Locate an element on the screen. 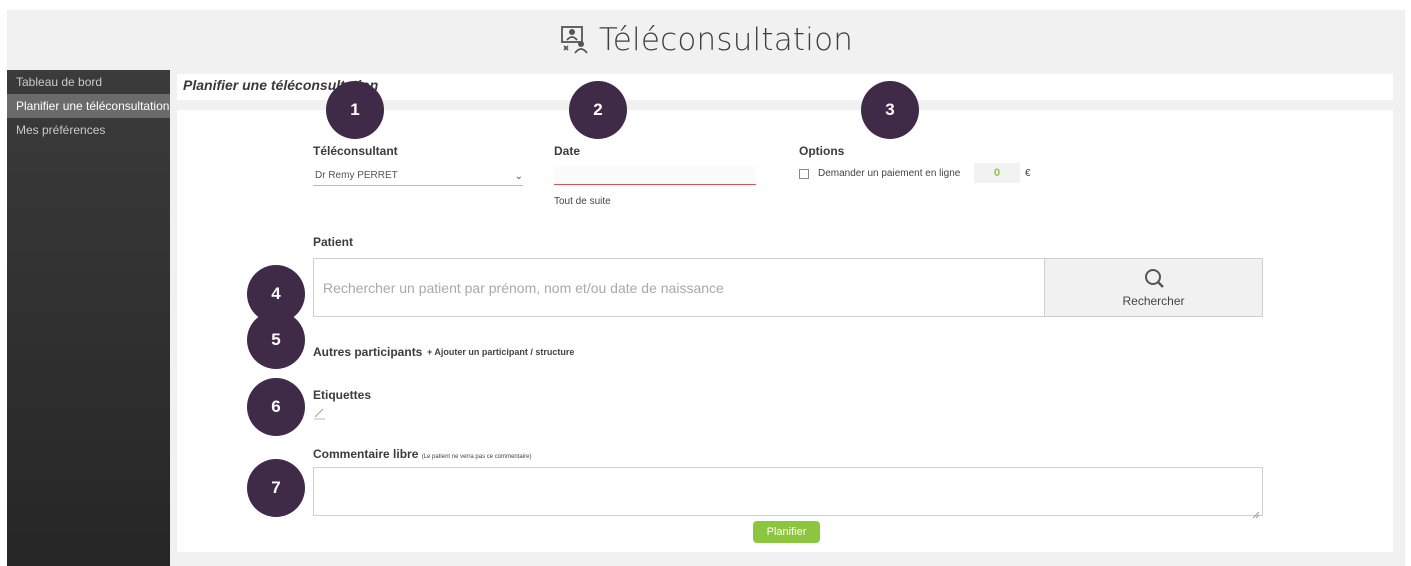  options-label: Options is located at coordinates (822, 151).